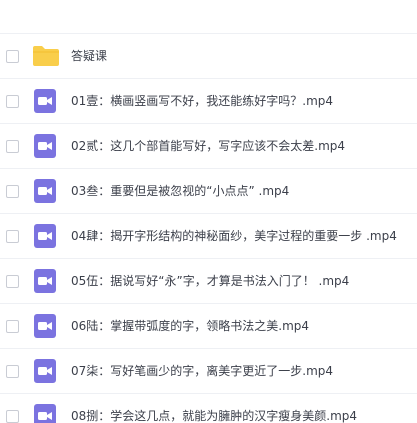 This screenshot has height=423, width=417. What do you see at coordinates (46, 56) in the screenshot?
I see `folder-icon` at bounding box center [46, 56].